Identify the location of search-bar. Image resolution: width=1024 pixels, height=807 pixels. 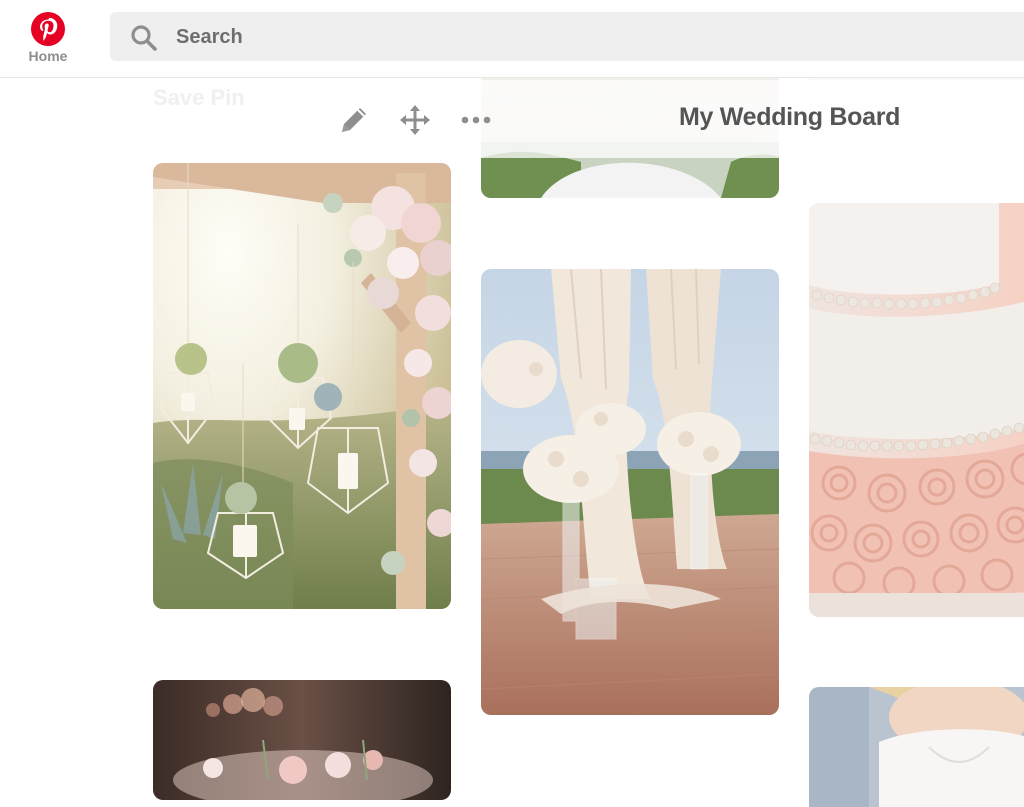
(567, 36).